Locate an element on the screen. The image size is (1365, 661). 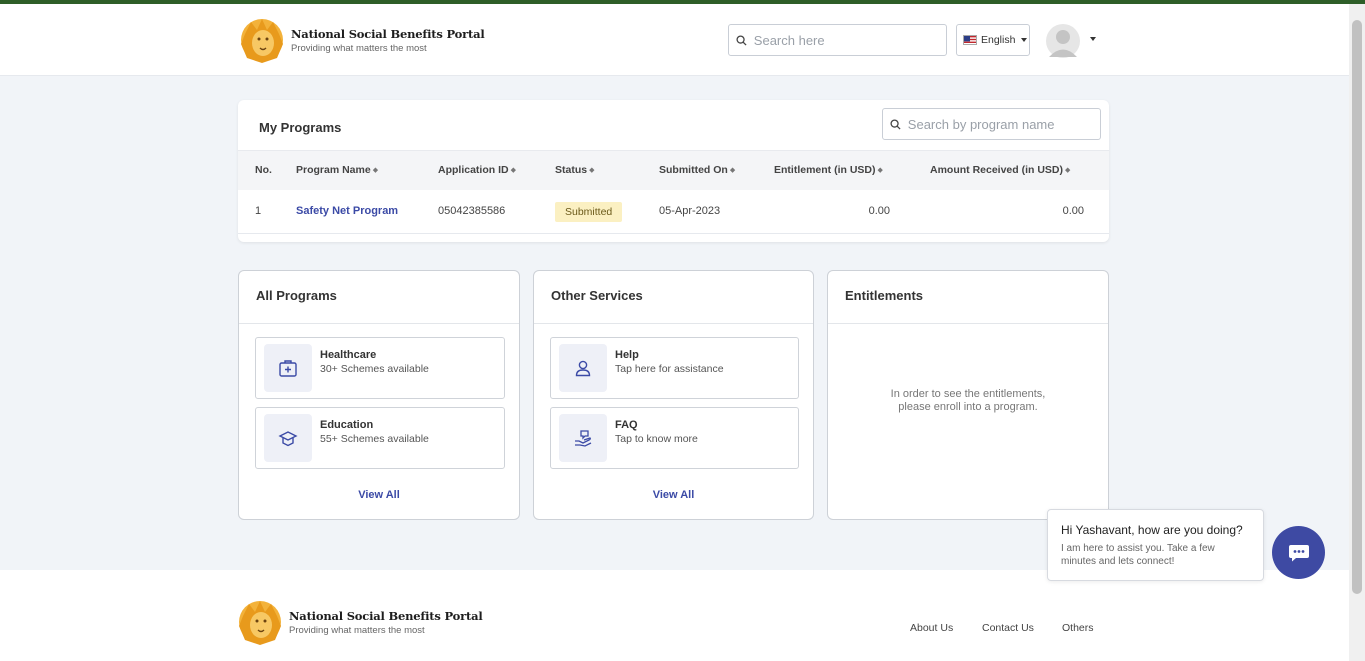
chevron-down-icon is located at coordinates (1024, 40).